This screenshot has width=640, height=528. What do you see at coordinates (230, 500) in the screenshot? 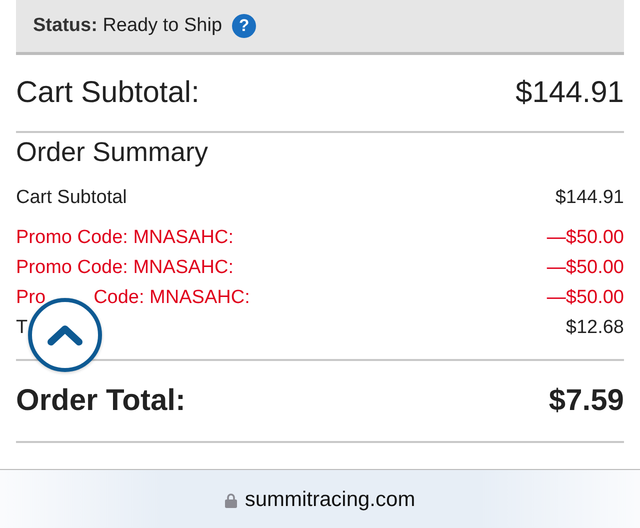
I see `lock-icon` at bounding box center [230, 500].